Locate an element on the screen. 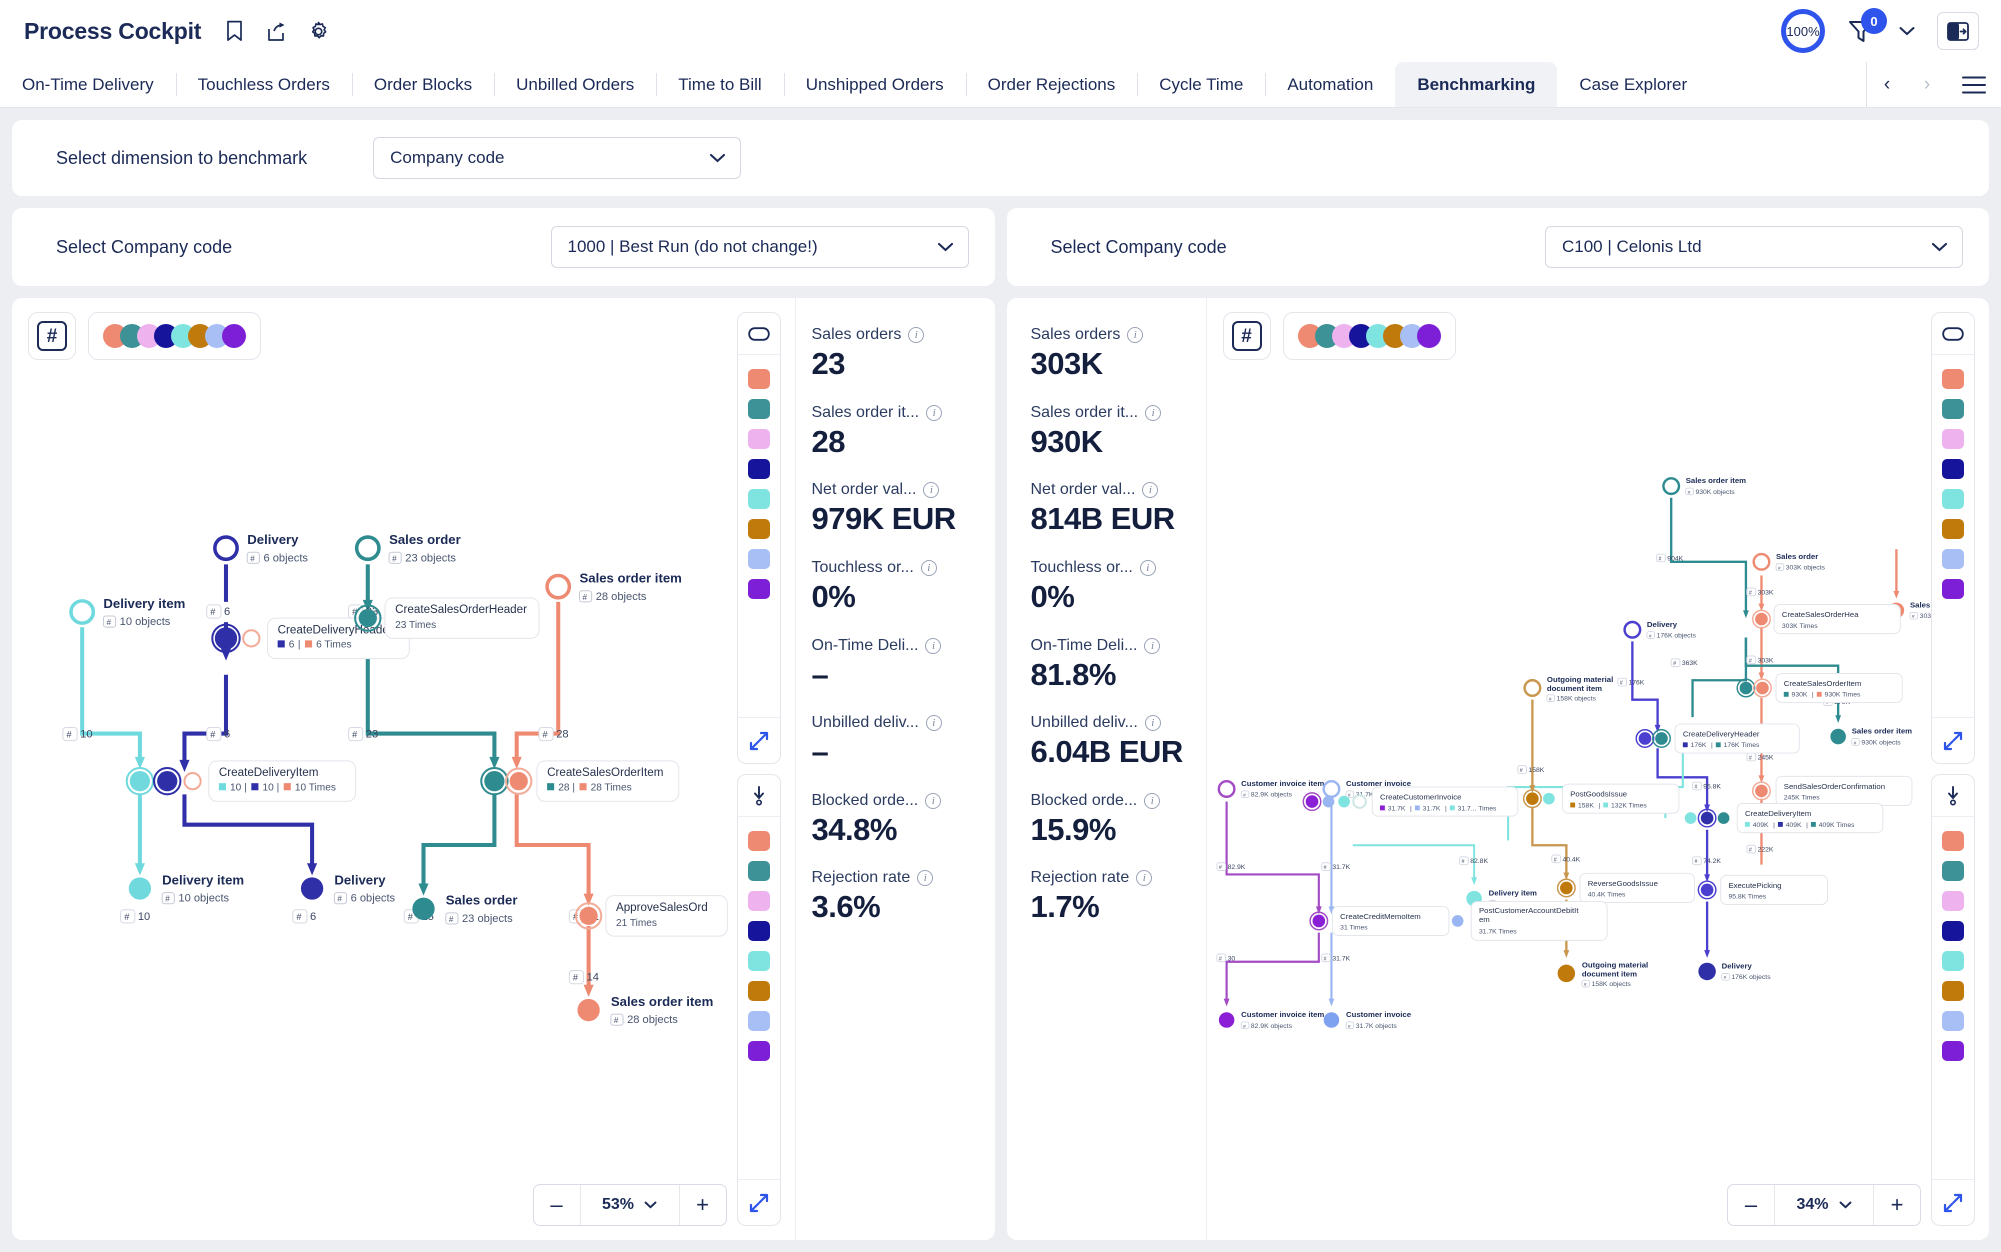 Image resolution: width=2001 pixels, height=1252 pixels. right-zoom-value: 34% is located at coordinates (1824, 1205).